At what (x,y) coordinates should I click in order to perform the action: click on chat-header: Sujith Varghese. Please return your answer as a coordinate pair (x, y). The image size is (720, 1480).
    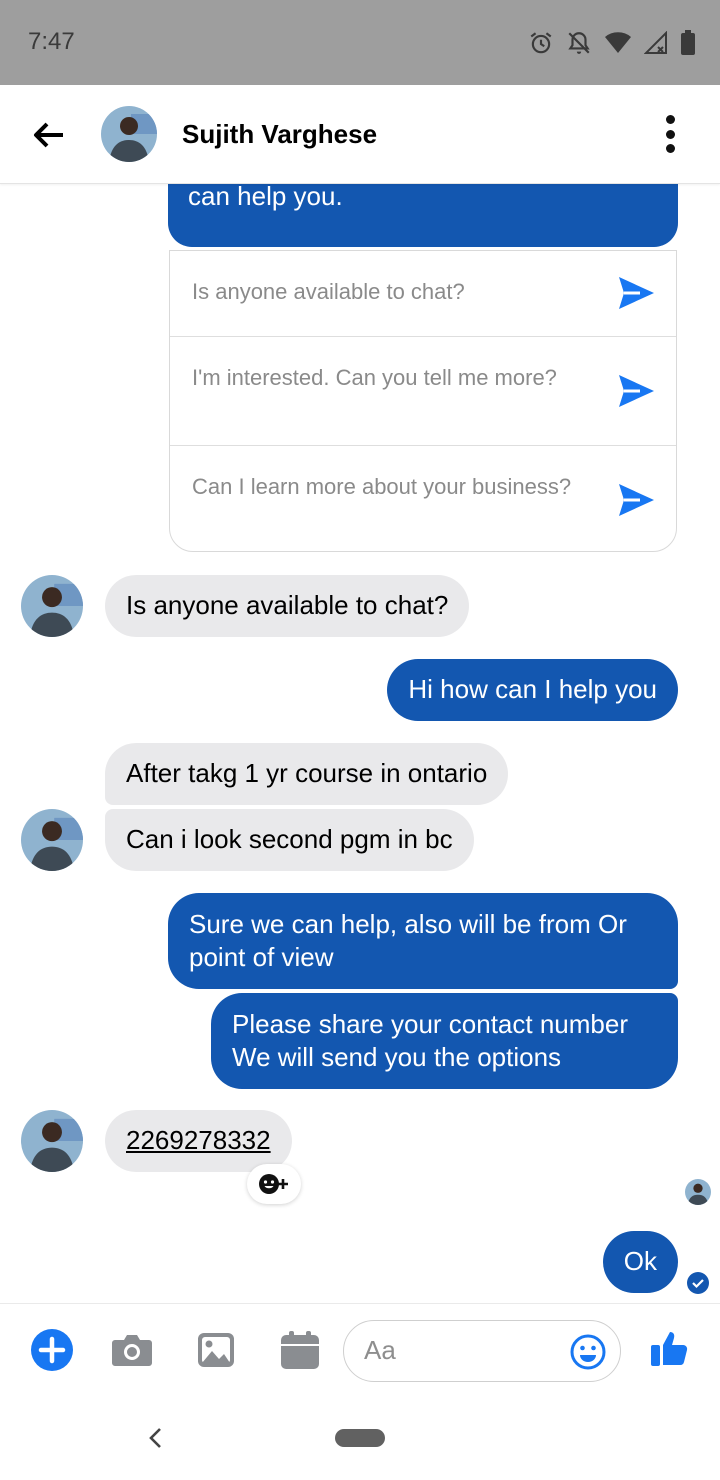
    Looking at the image, I should click on (360, 134).